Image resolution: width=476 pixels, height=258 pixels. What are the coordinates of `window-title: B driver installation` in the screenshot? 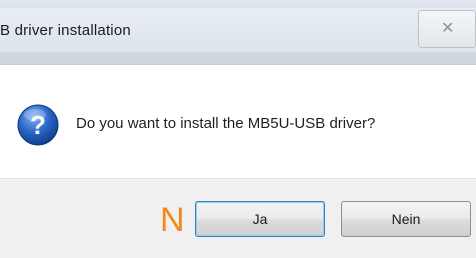 It's located at (65, 30).